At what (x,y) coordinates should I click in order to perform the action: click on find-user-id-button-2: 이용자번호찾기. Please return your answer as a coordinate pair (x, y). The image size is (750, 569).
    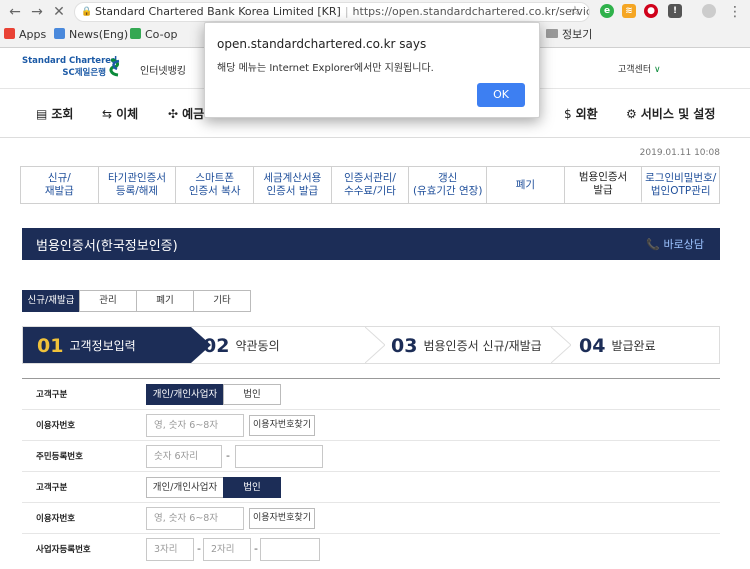
    Looking at the image, I should click on (282, 518).